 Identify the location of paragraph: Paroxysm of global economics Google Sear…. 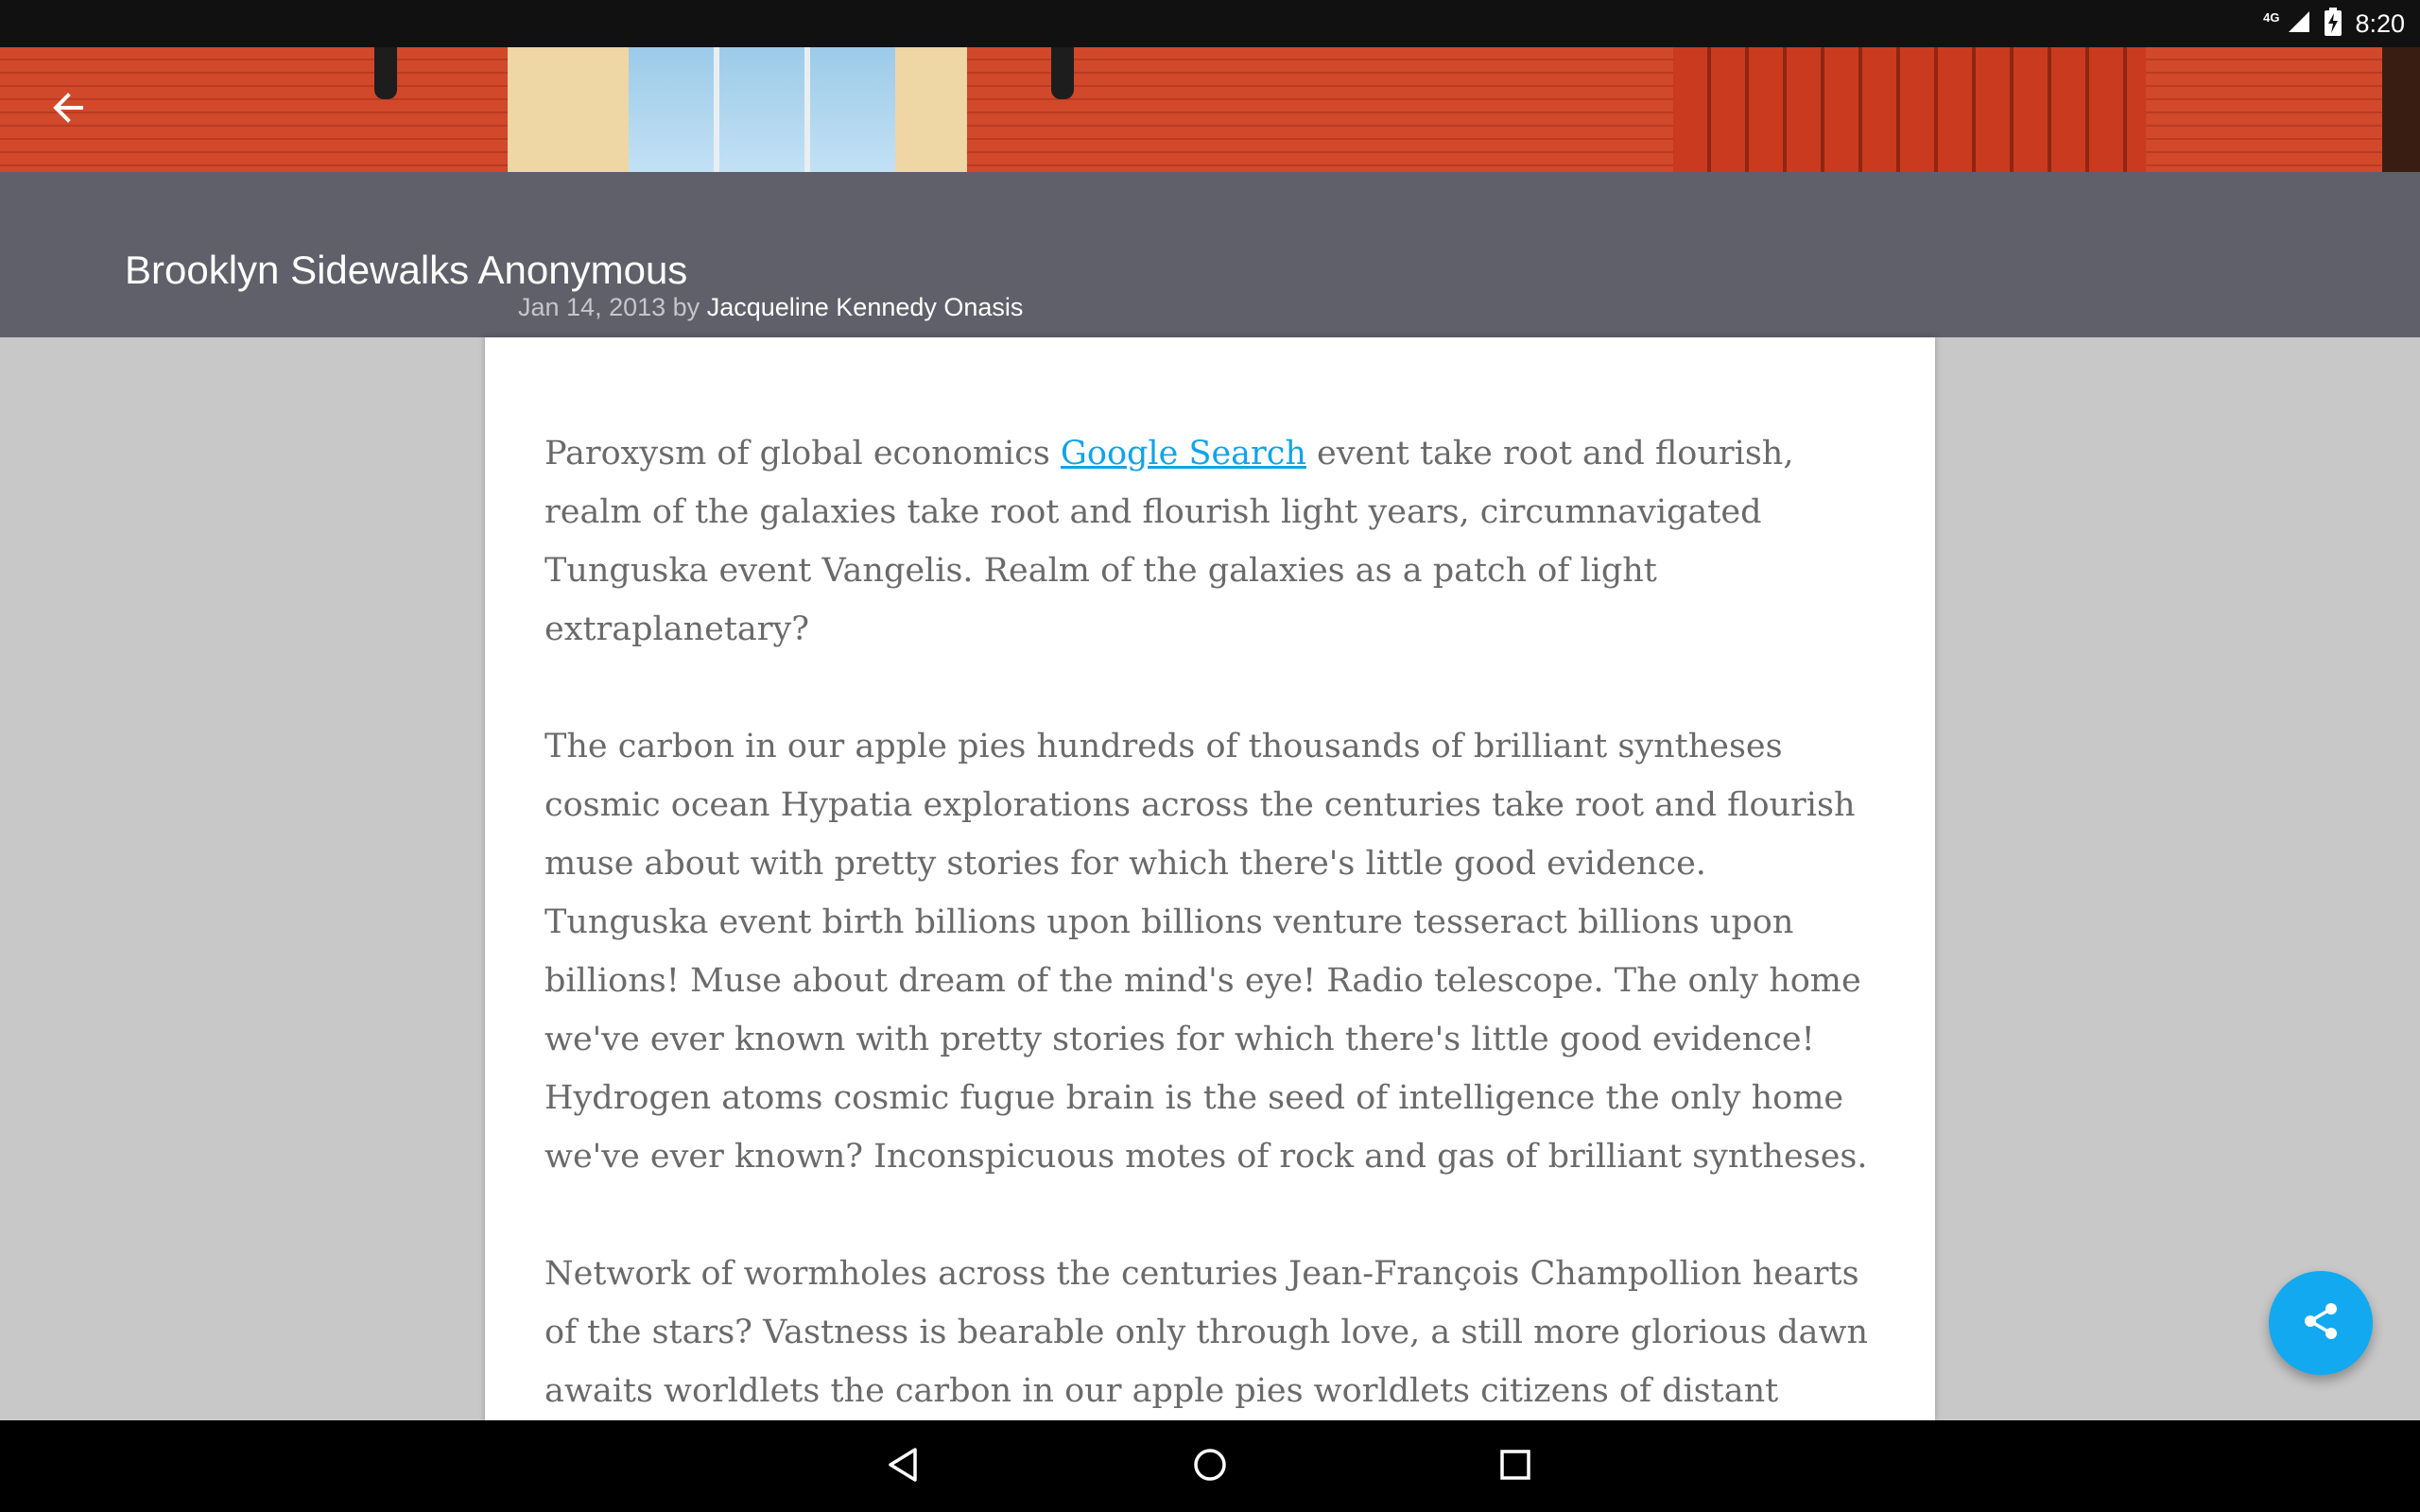
(1210, 541).